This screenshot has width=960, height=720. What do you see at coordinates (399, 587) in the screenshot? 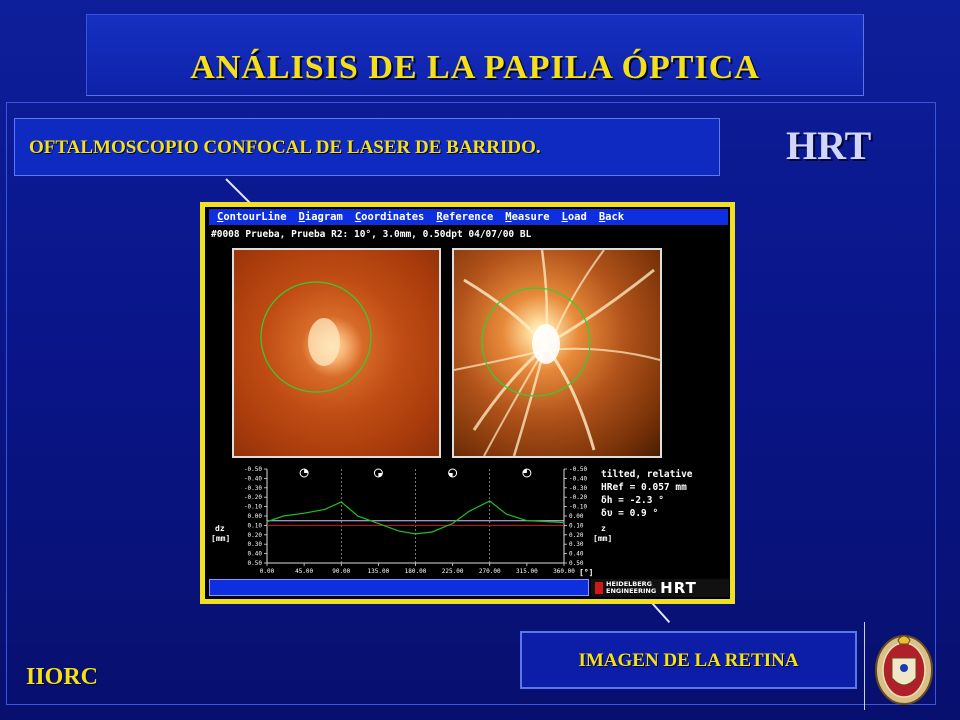
I see `software-statusbar` at bounding box center [399, 587].